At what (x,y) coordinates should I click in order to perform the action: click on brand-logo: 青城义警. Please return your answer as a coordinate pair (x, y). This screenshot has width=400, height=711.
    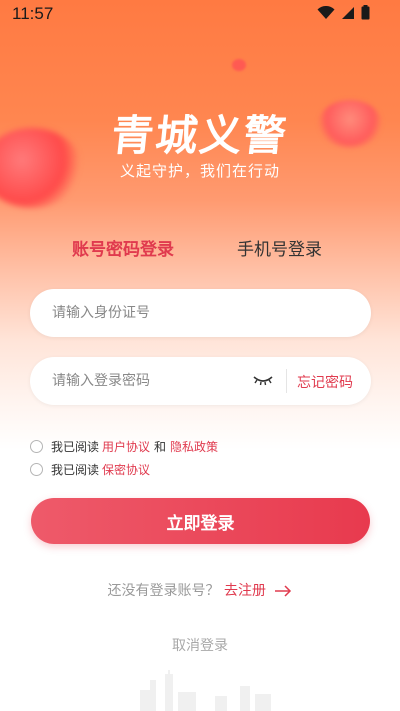
    Looking at the image, I should click on (200, 132).